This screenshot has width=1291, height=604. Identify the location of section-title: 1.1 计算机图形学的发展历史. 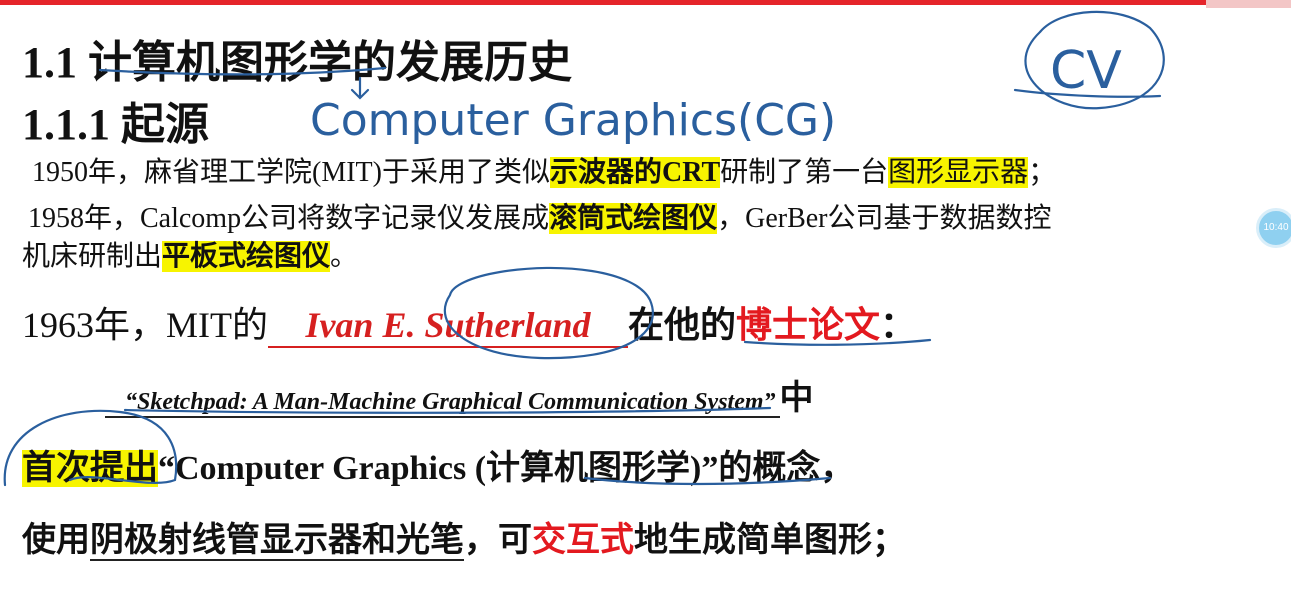
(297, 62).